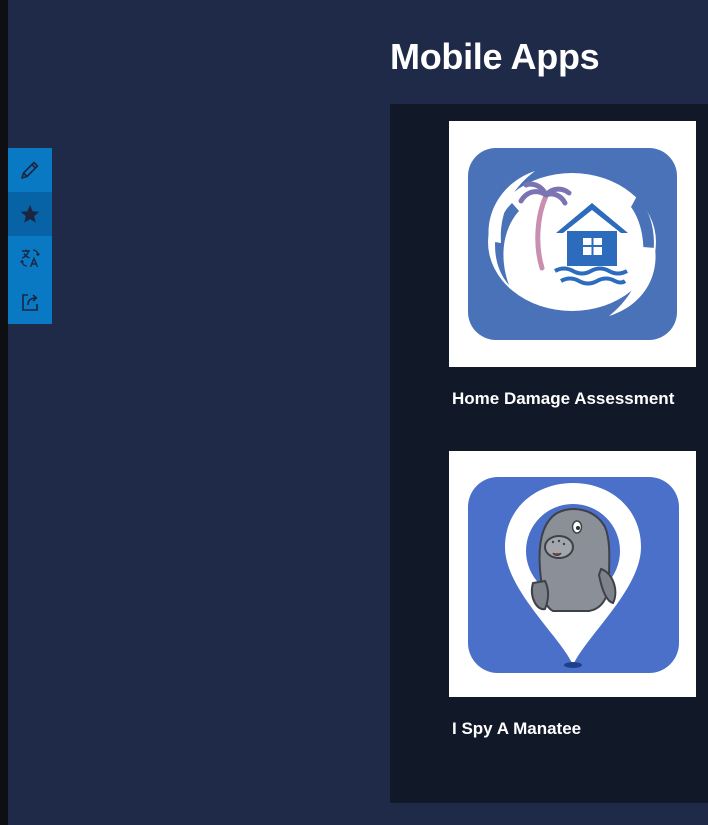  I want to click on app-title: I Spy A Manatee, so click(574, 729).